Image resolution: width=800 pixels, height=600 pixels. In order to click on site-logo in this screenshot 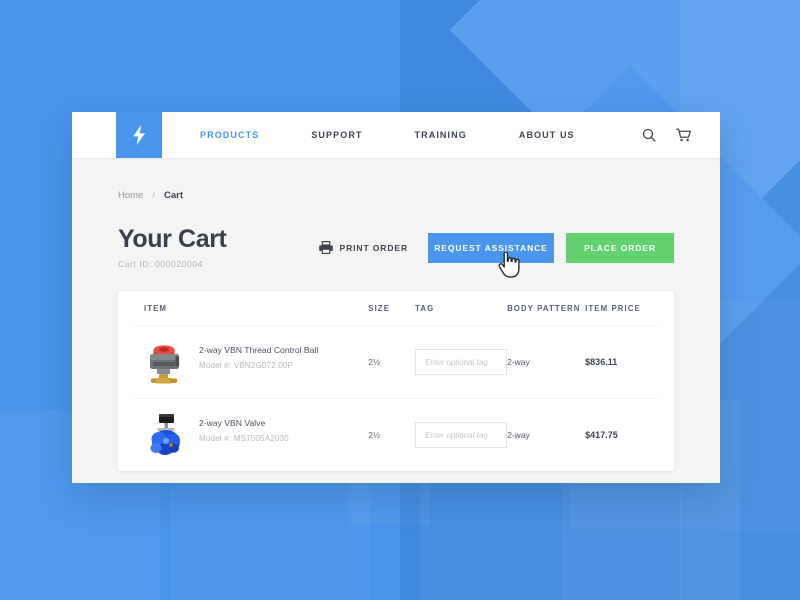, I will do `click(139, 135)`.